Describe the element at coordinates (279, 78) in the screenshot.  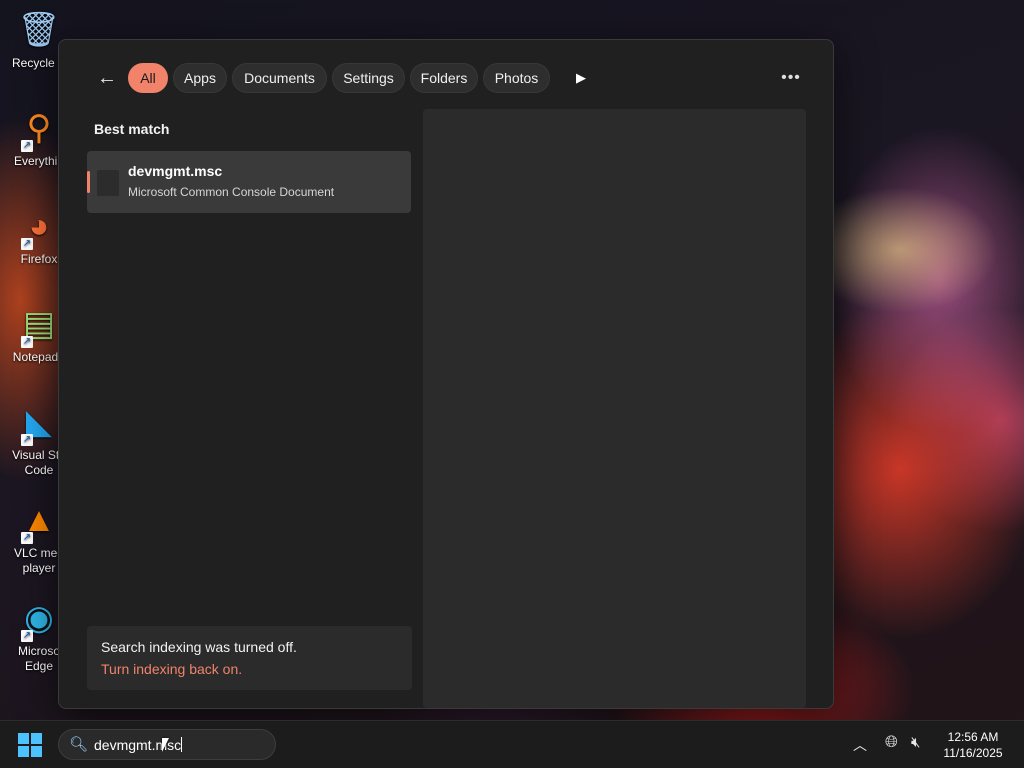
I see `filter-documents: Documents` at that location.